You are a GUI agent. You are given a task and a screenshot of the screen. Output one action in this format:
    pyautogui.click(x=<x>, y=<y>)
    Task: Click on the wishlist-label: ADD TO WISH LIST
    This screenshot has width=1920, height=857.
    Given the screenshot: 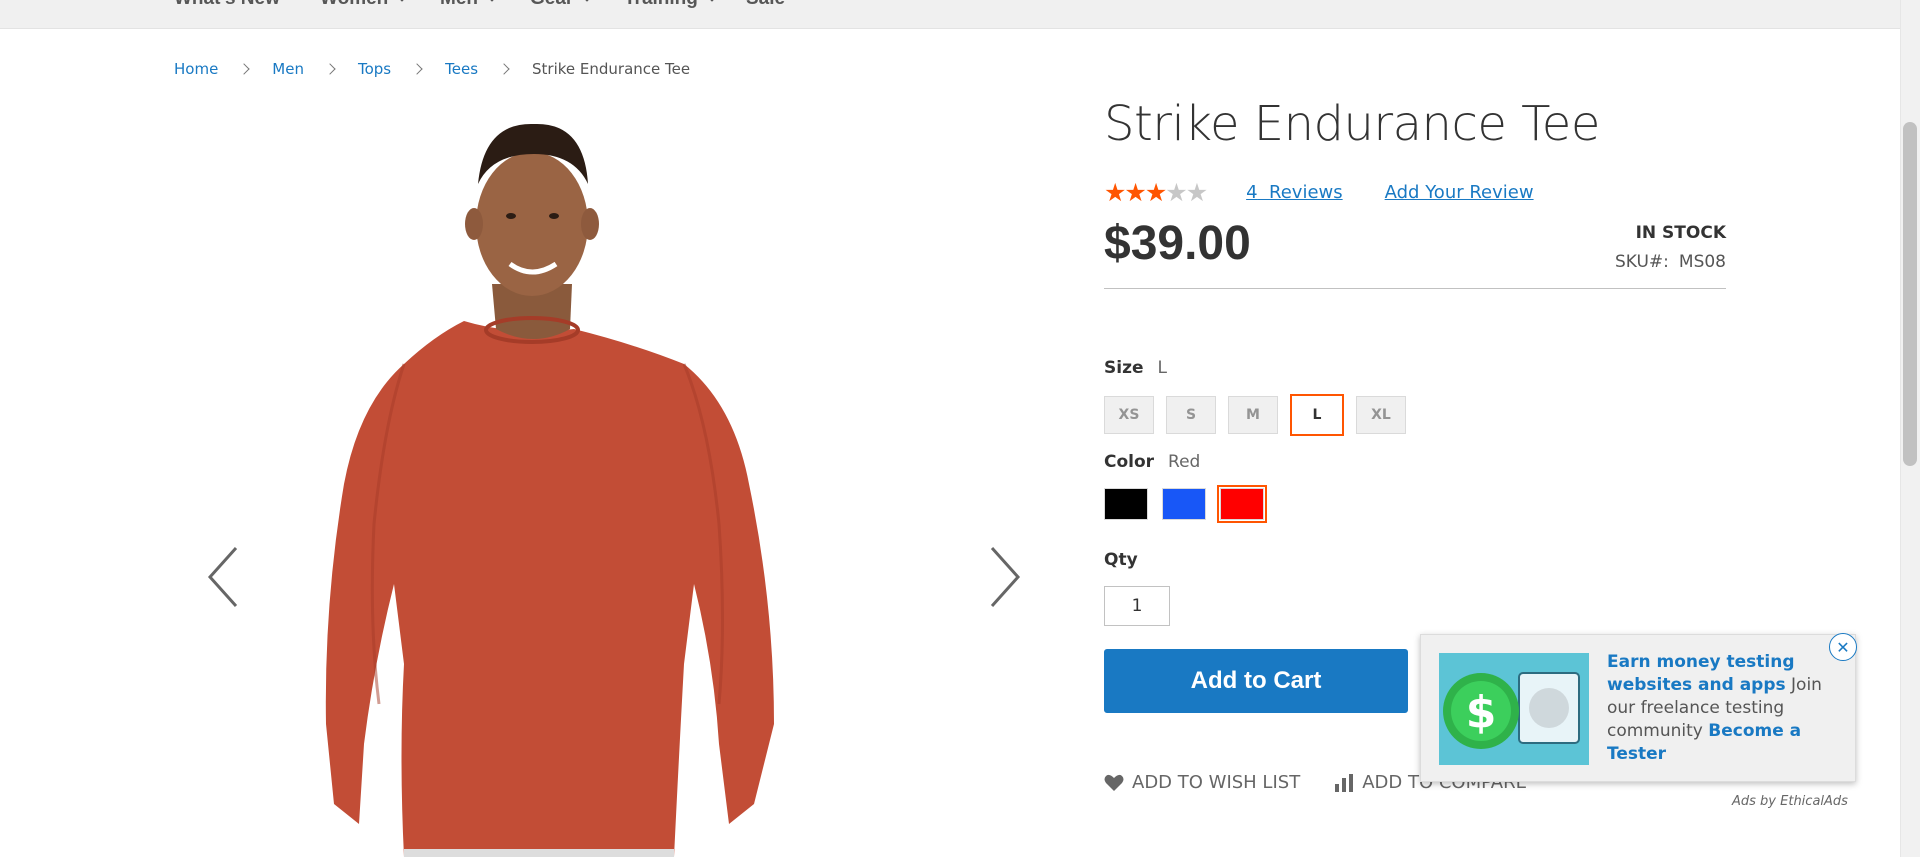 What is the action you would take?
    pyautogui.click(x=1216, y=782)
    